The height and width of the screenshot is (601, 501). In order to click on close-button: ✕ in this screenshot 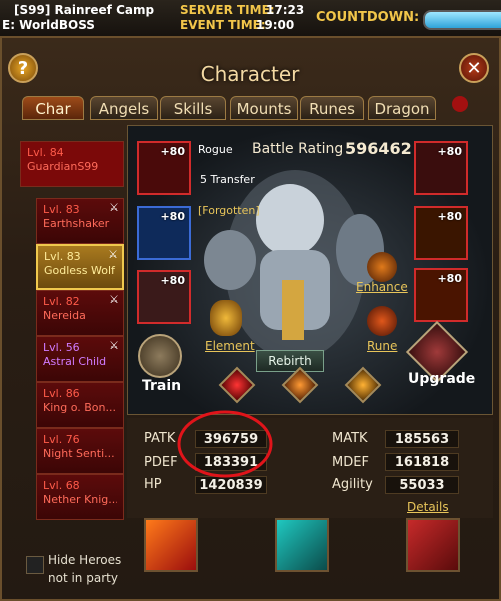, I will do `click(474, 68)`.